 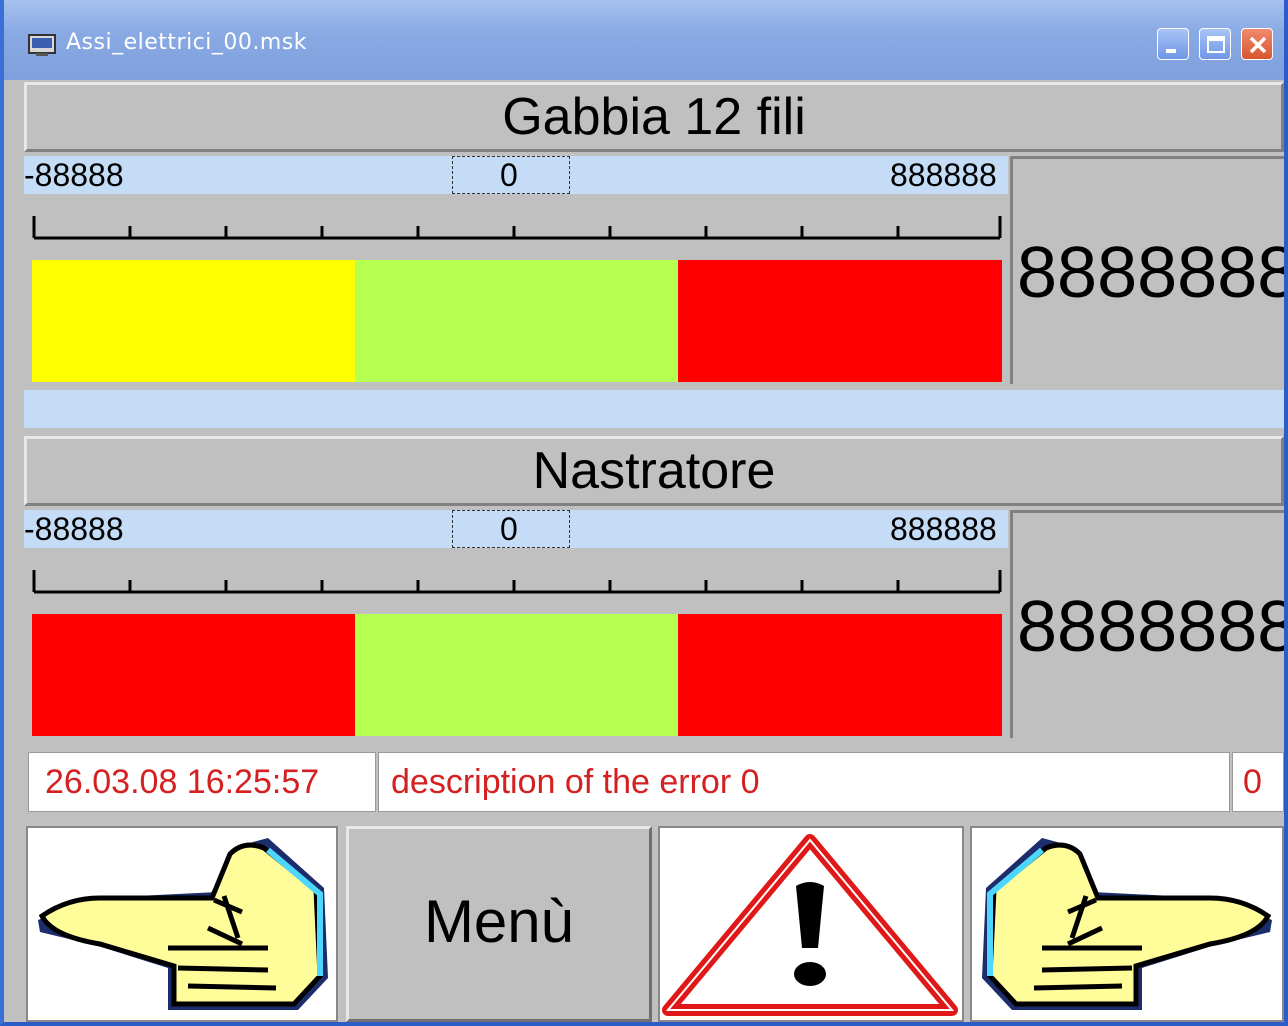 I want to click on title-bar: Assi_elettrici_00.msk, so click(x=644, y=40).